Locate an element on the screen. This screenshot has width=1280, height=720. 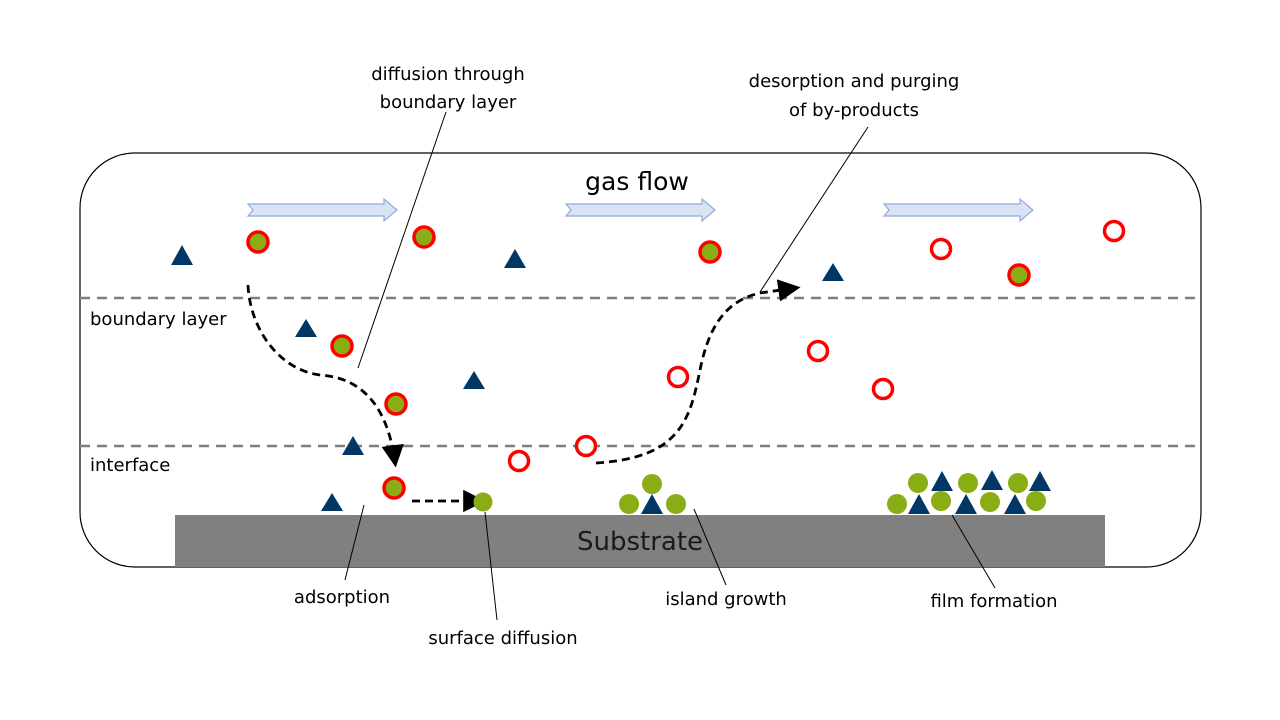
film-formation-label: film formation is located at coordinates (993, 601).